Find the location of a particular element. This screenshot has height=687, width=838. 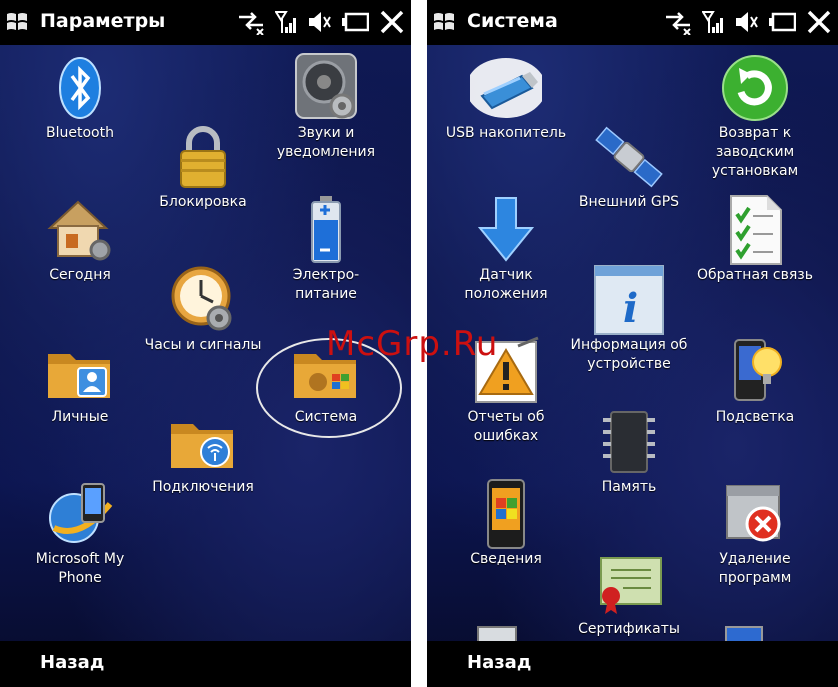

tile-label: Подключения is located at coordinates (203, 487).